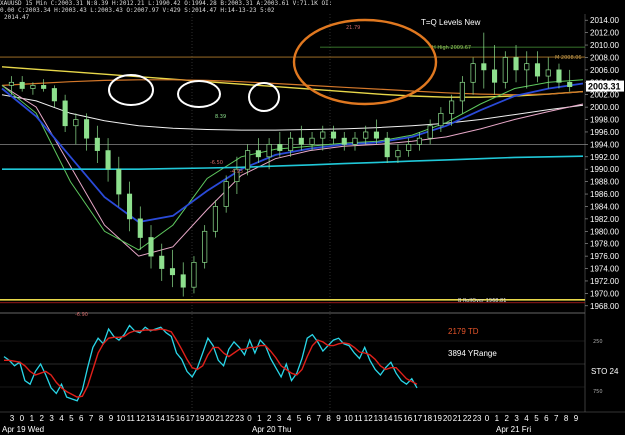 Image resolution: width=625 pixels, height=435 pixels. What do you see at coordinates (604, 306) in the screenshot?
I see `price-tick-label: 1968.00` at bounding box center [604, 306].